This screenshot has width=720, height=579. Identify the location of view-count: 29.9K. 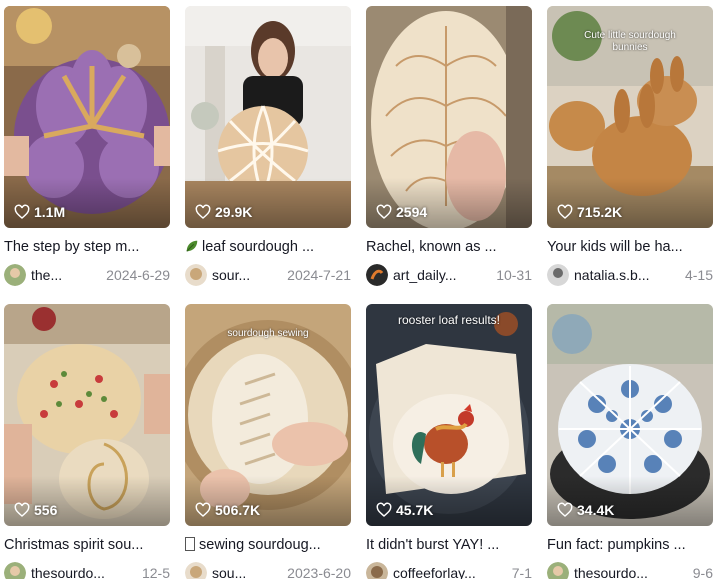
(223, 212).